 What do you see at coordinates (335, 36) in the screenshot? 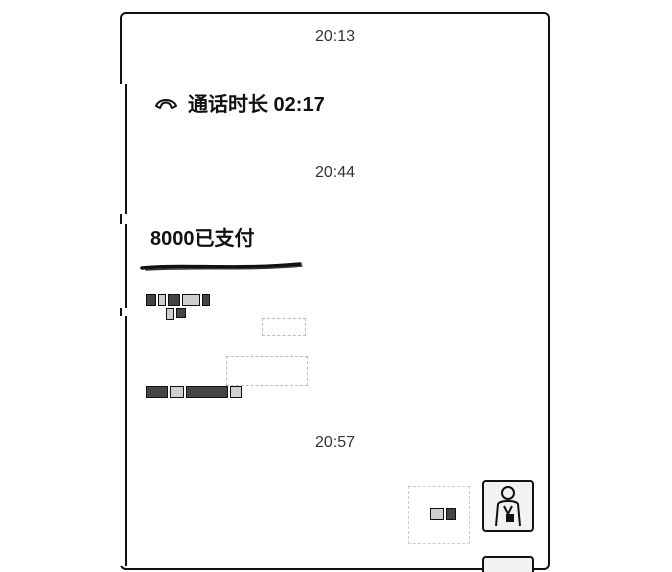
I see `message-timestamp: 20:13` at bounding box center [335, 36].